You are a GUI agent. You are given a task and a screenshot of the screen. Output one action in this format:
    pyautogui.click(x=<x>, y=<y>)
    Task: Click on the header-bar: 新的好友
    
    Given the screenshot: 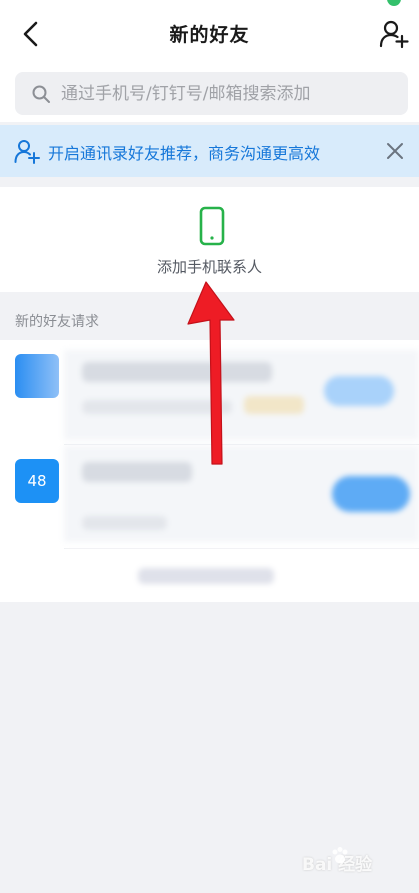 What is the action you would take?
    pyautogui.click(x=209, y=34)
    